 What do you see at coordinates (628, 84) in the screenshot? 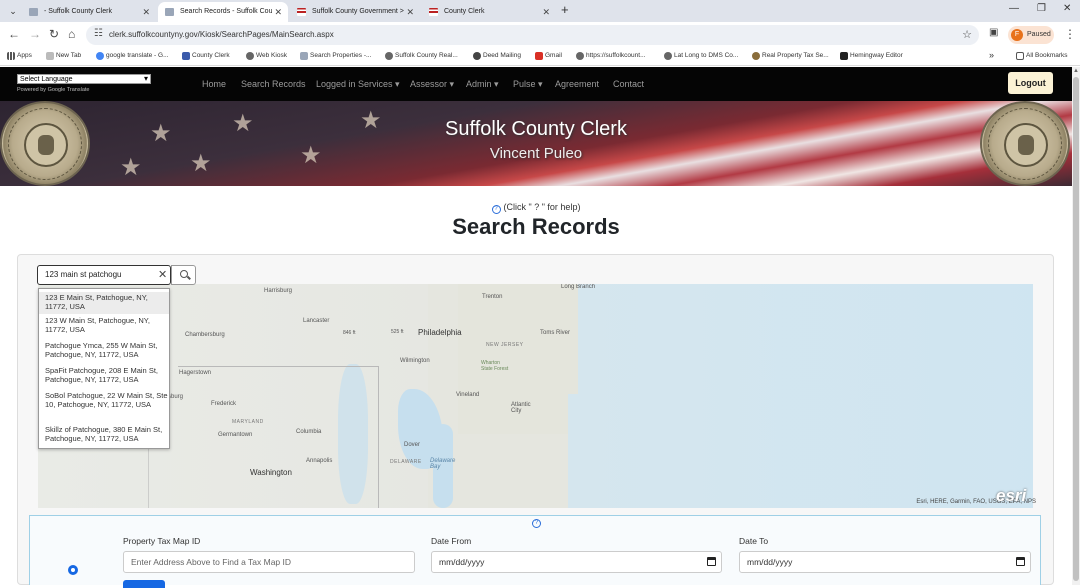
I see `nav-contact: Contact` at bounding box center [628, 84].